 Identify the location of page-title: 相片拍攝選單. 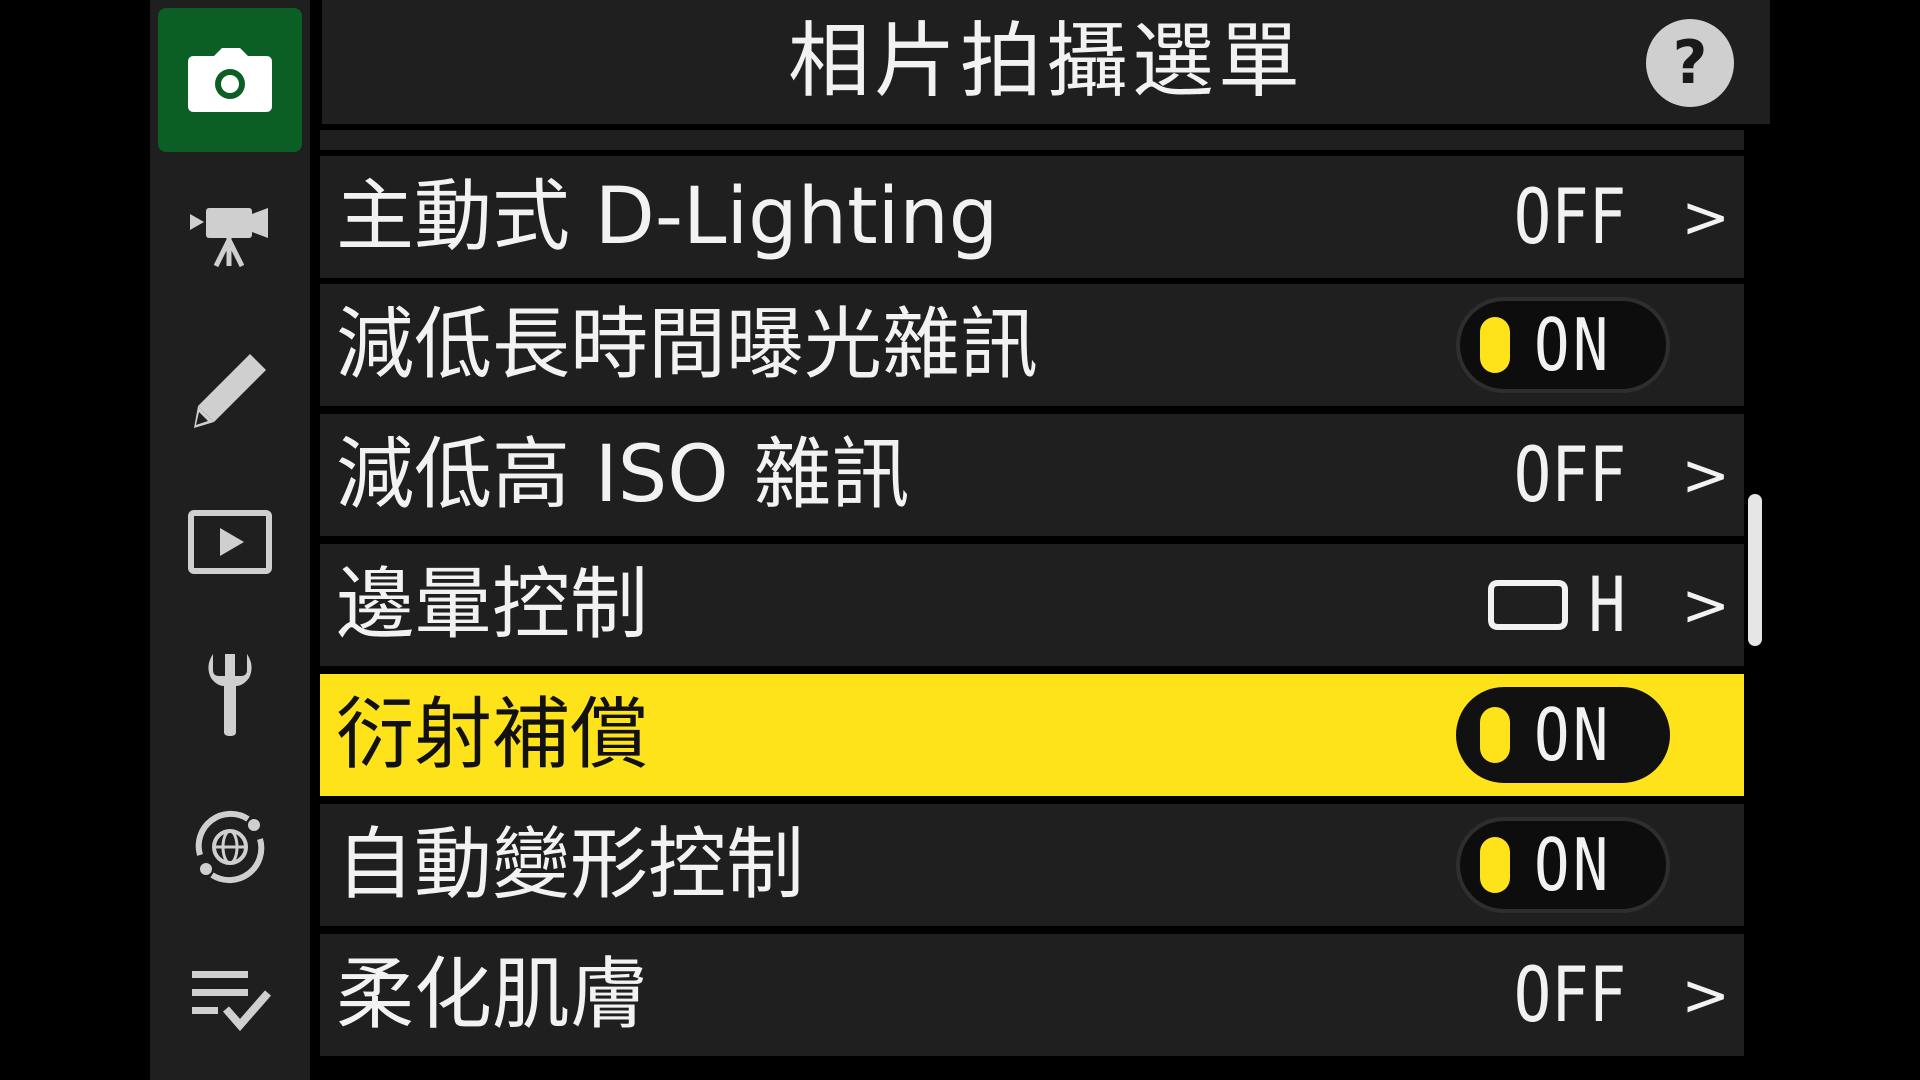
(1045, 61).